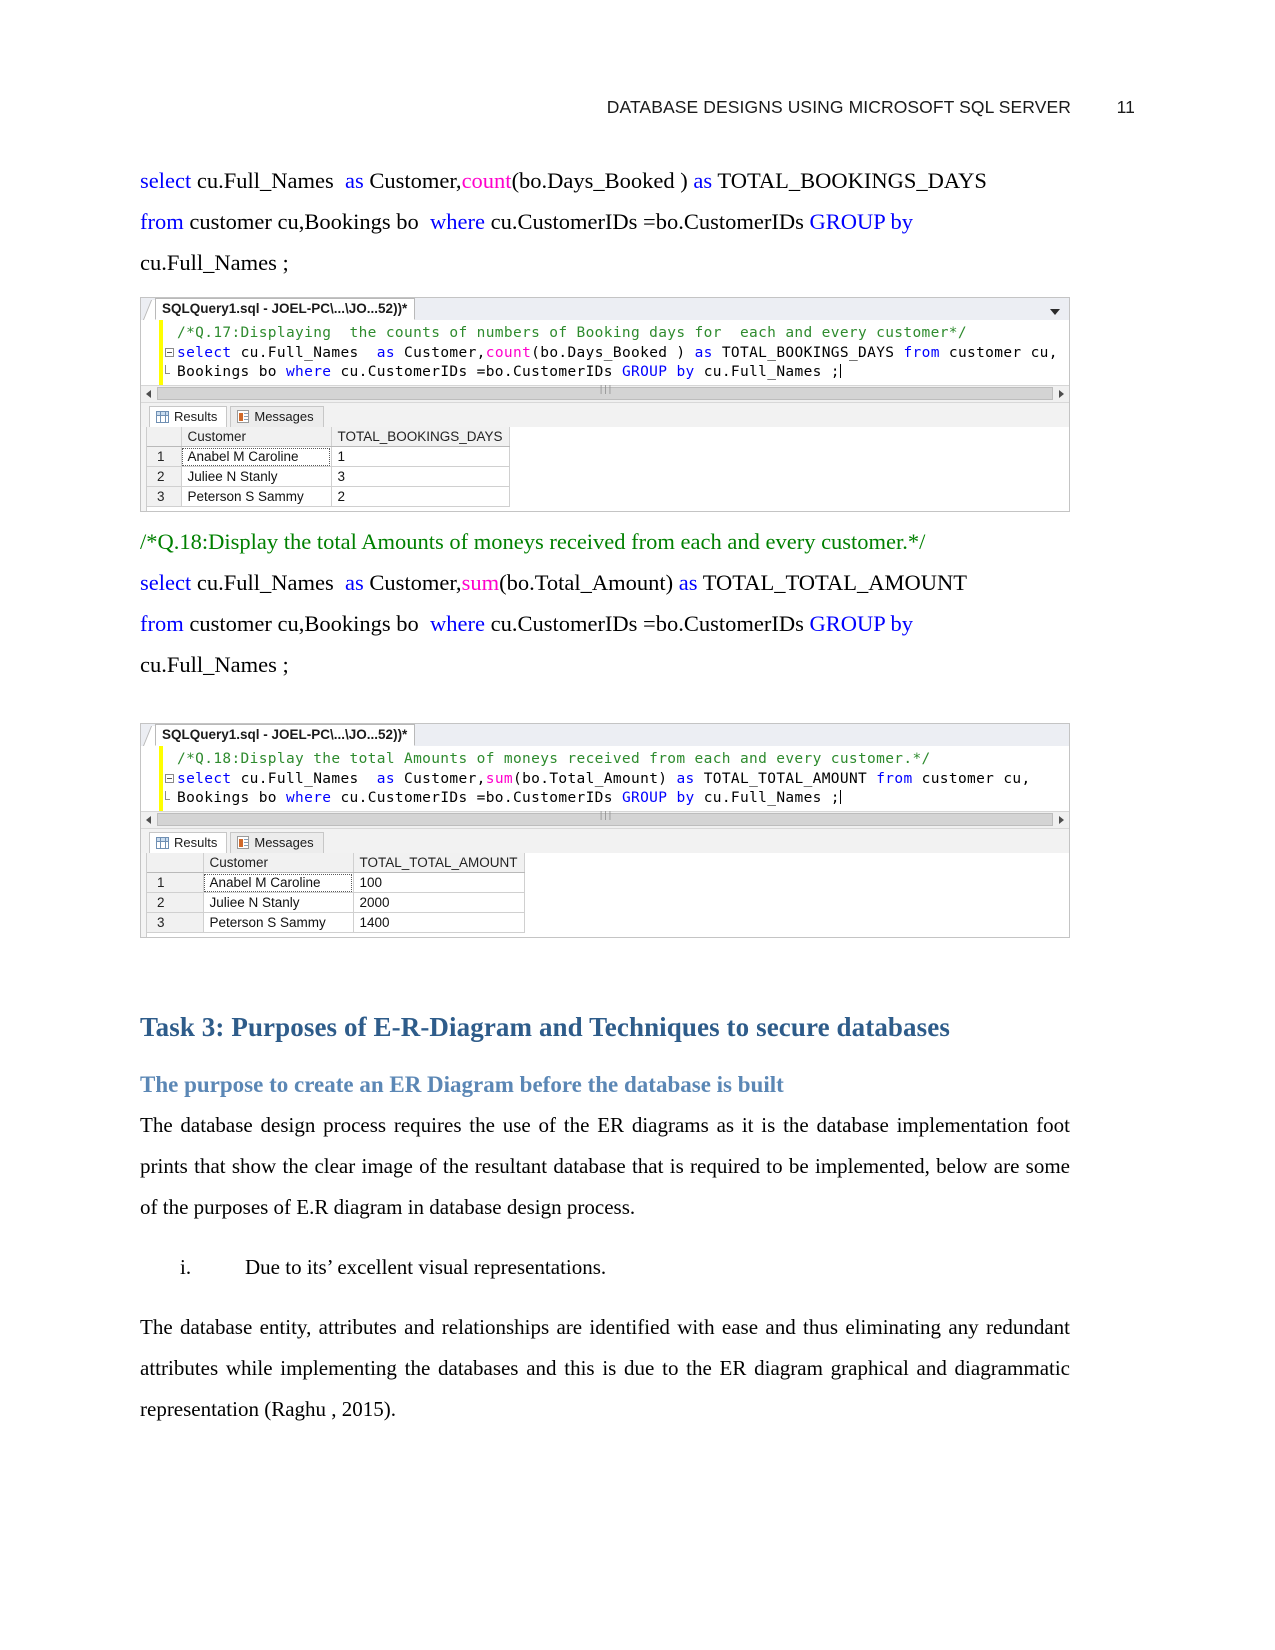 Image resolution: width=1275 pixels, height=1650 pixels. What do you see at coordinates (188, 842) in the screenshot?
I see `tab-results-q18: Results` at bounding box center [188, 842].